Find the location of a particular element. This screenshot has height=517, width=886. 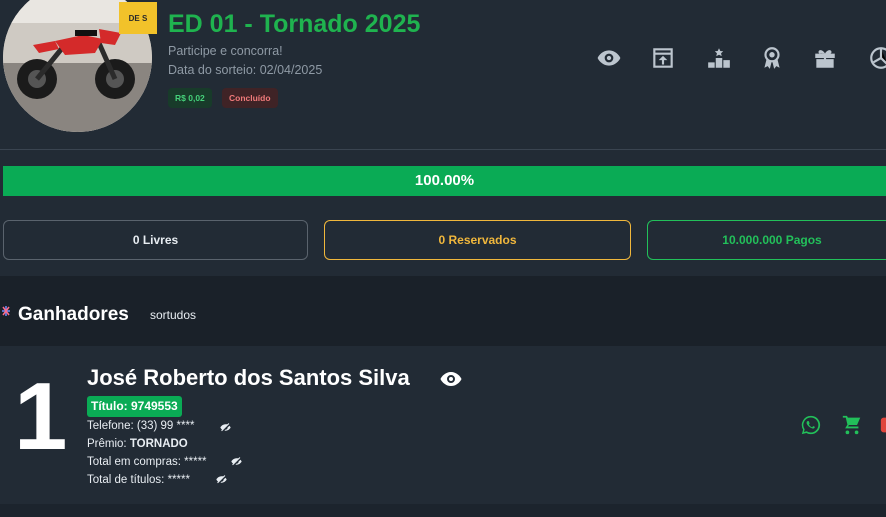

purchases-value: ***** is located at coordinates (195, 462).